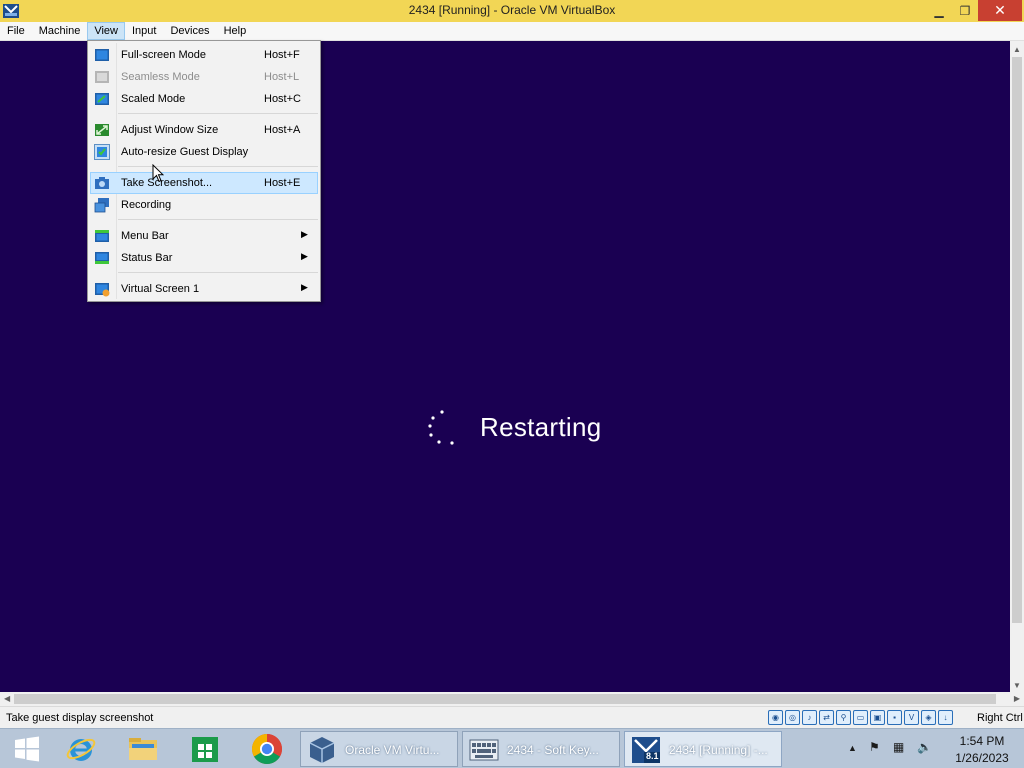 This screenshot has width=1024, height=768. I want to click on vm-os-badge: 8.1, so click(652, 756).